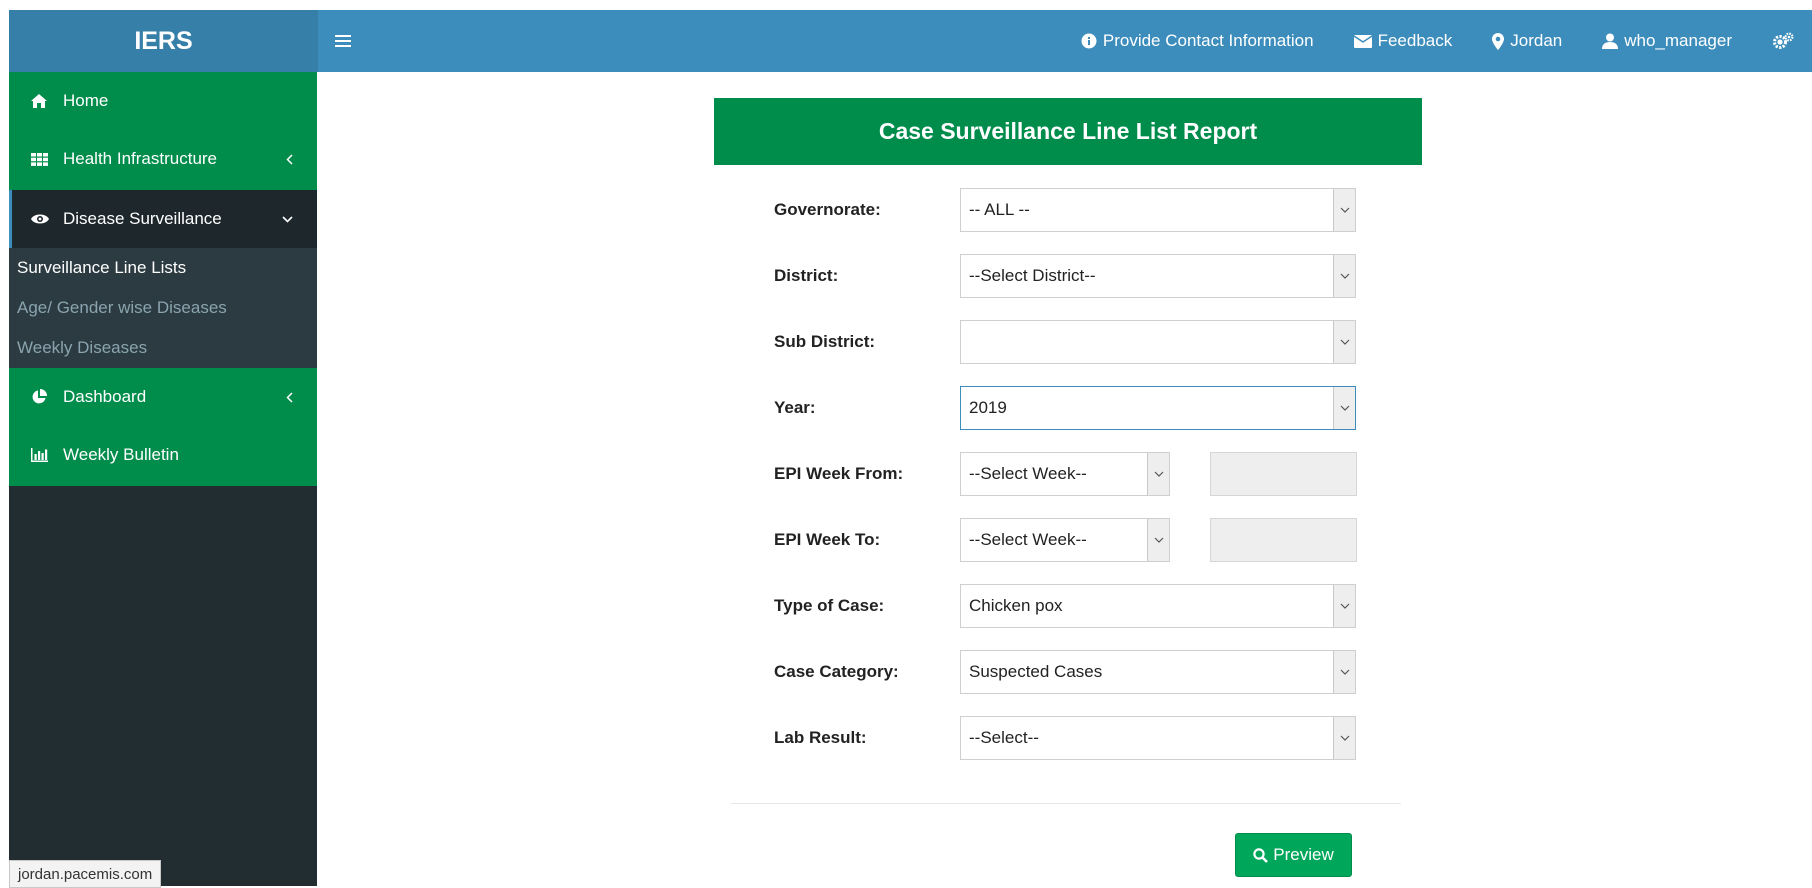 The width and height of the screenshot is (1812, 888). I want to click on governorate-select: -- ALL --, so click(1158, 210).